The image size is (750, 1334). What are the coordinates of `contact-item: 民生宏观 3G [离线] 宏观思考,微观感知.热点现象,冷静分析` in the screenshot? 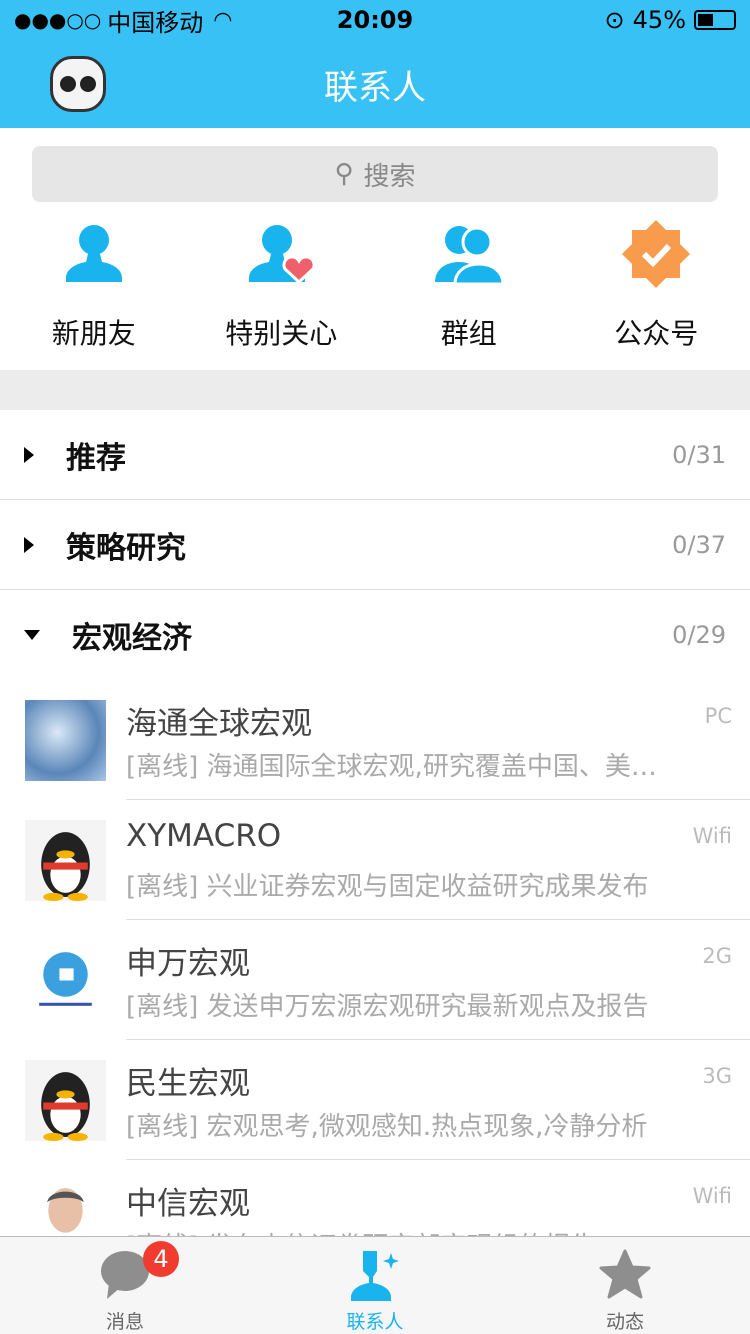 It's located at (375, 1100).